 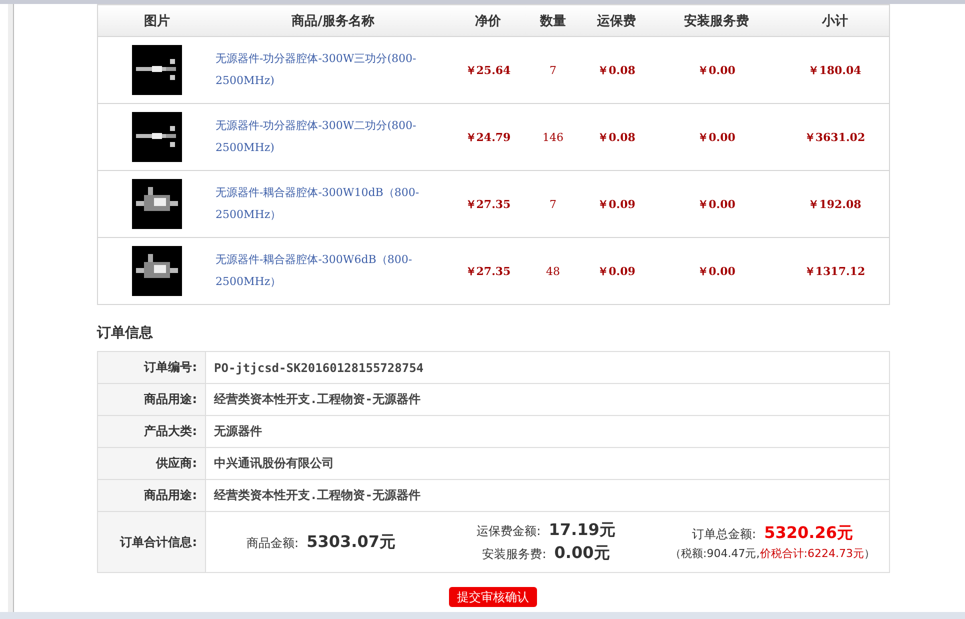 I want to click on closing-bracket: ）, so click(x=869, y=553).